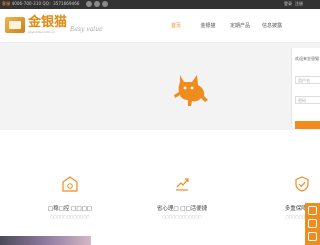 This screenshot has height=245, width=320. I want to click on contact-label: 客服, so click(6, 3).